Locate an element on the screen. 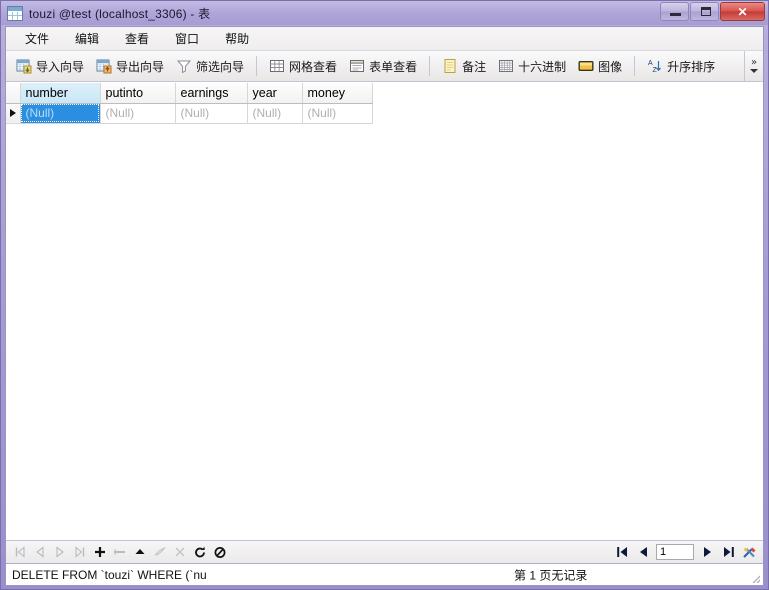  minimize-button is located at coordinates (674, 11).